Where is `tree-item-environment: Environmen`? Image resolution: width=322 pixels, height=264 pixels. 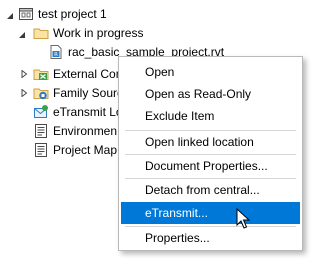 tree-item-environment: Environmen is located at coordinates (75, 131).